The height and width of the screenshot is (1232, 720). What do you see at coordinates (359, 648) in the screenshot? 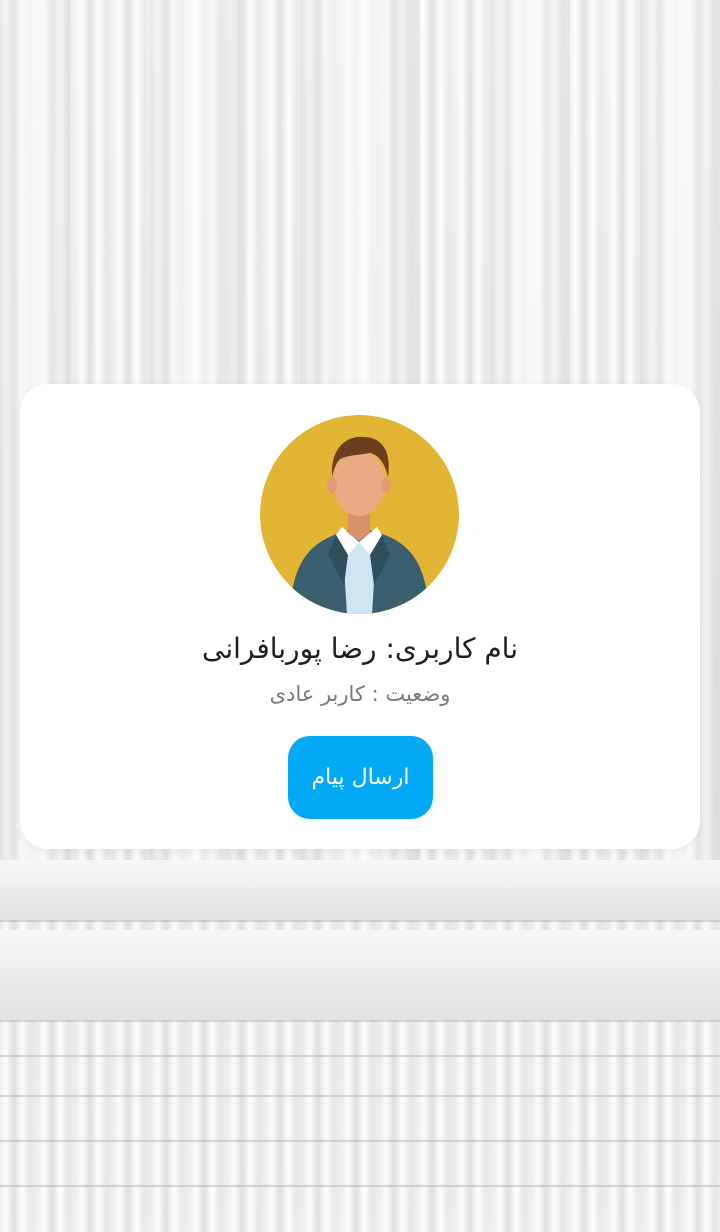
I see `username-label: نام کاربری: رضا پوربافرانی` at bounding box center [359, 648].